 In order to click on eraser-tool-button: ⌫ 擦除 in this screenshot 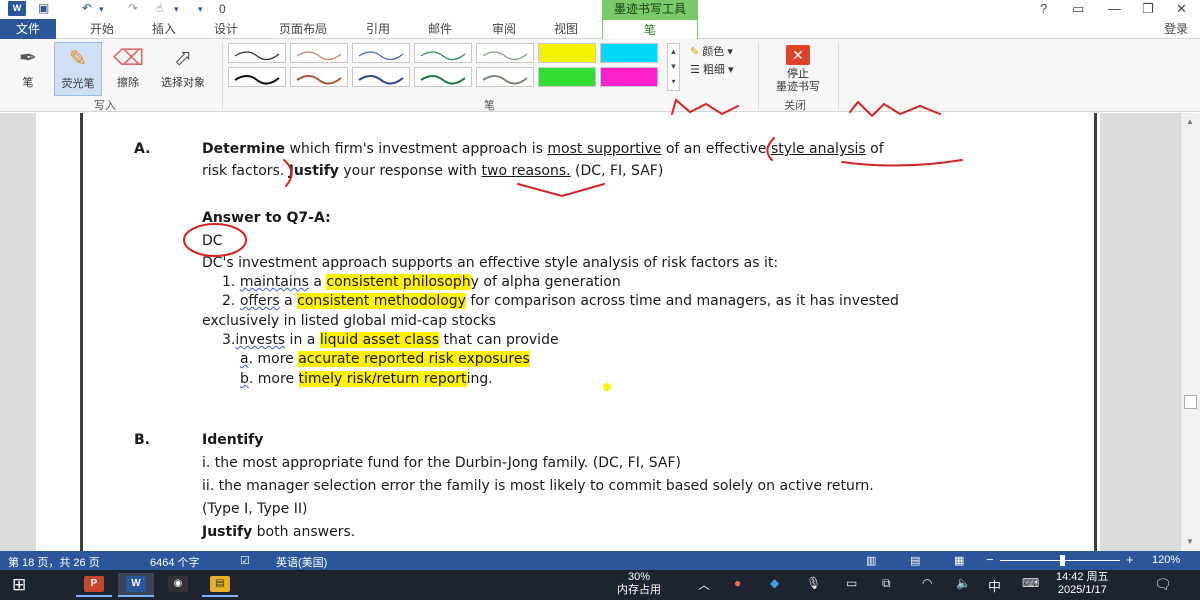, I will do `click(128, 69)`.